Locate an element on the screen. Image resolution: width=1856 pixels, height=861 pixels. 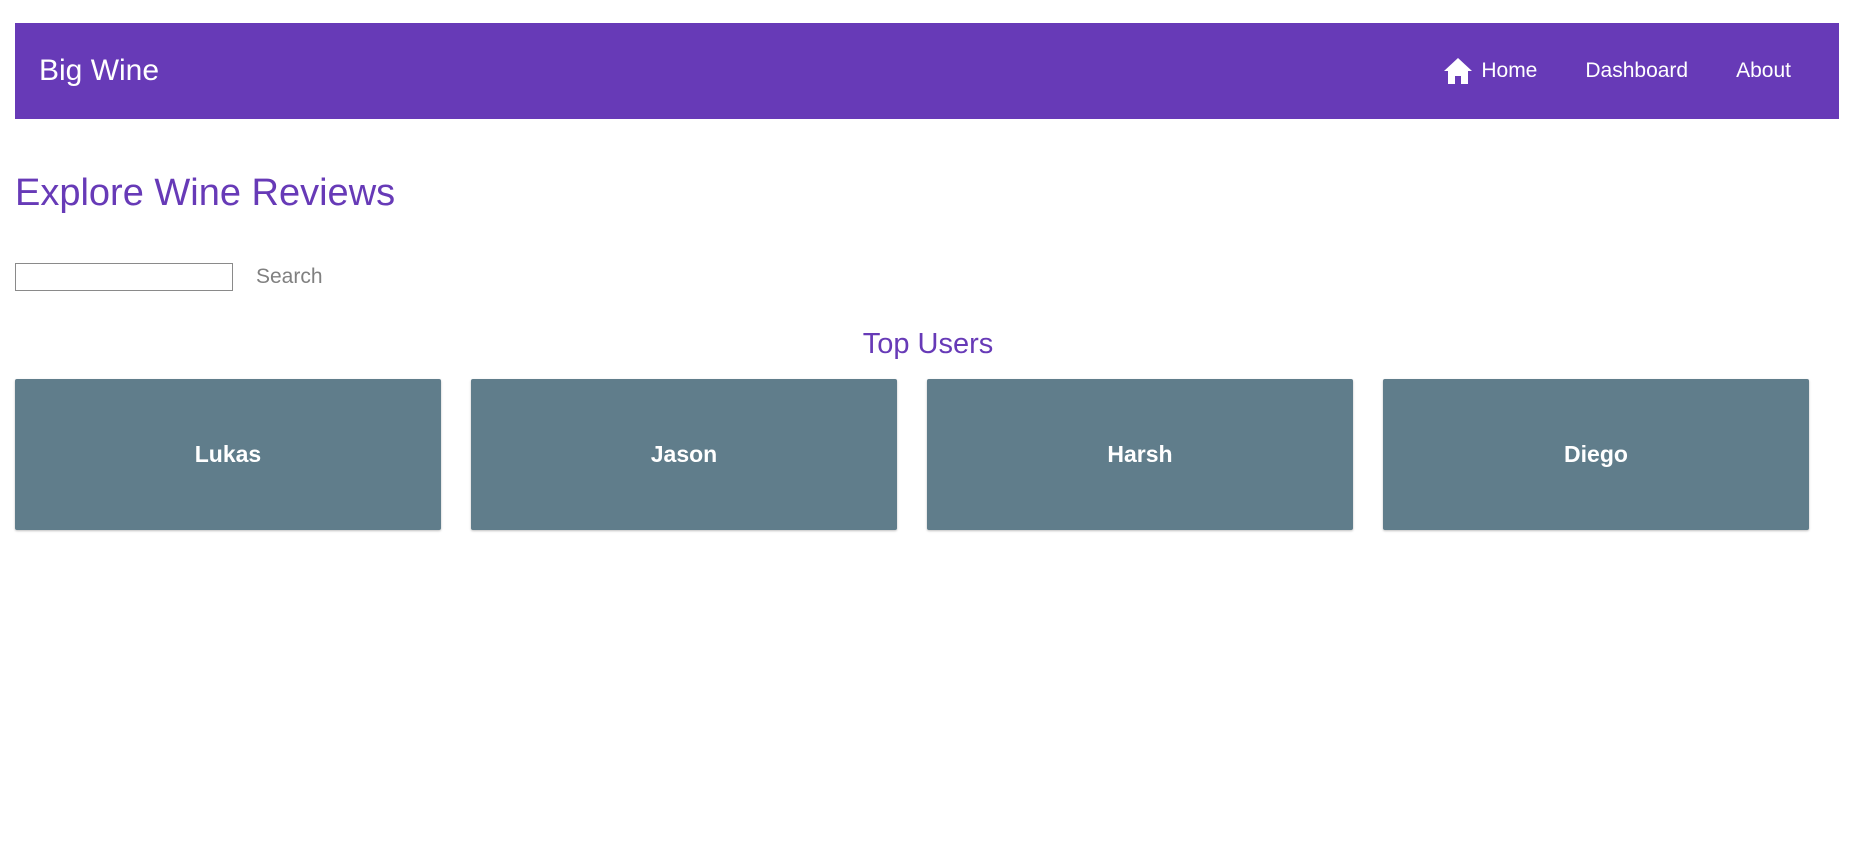
nav-about-link: About is located at coordinates (1763, 71).